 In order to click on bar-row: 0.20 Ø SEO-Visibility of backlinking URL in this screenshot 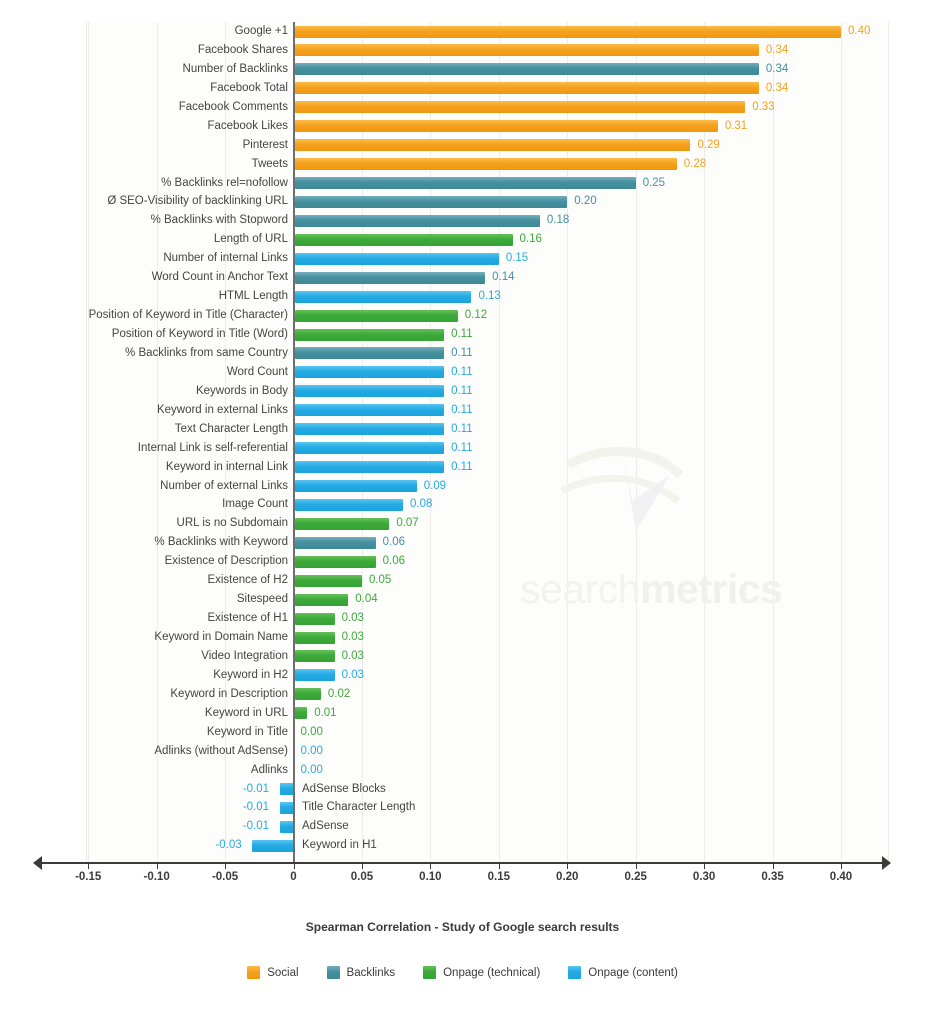, I will do `click(462, 201)`.